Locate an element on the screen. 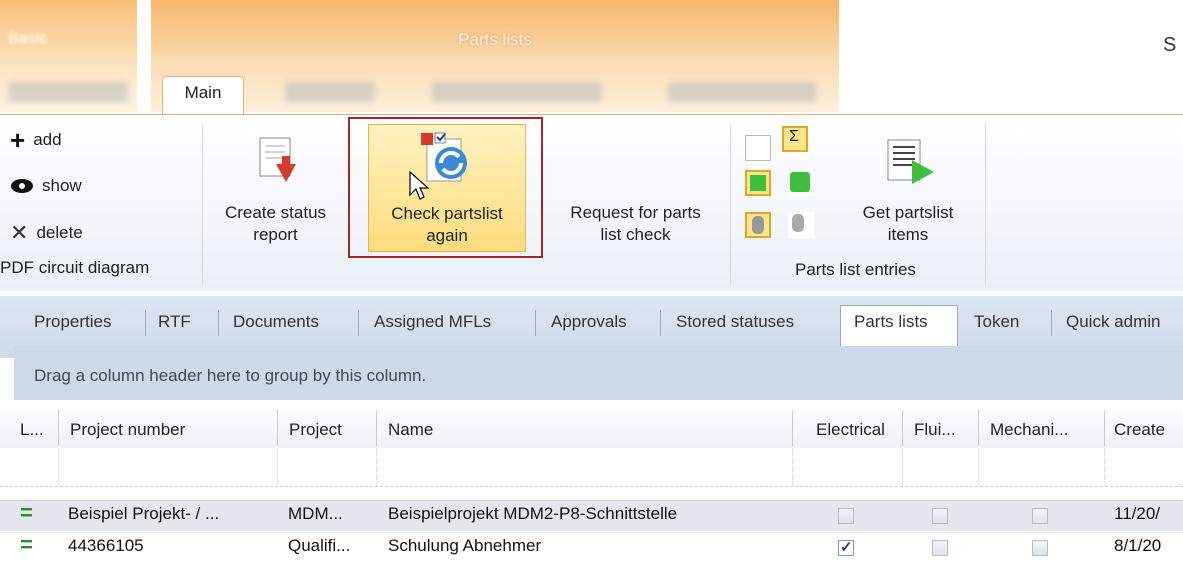 Image resolution: width=1183 pixels, height=563 pixels. plus-icon: + is located at coordinates (18, 140).